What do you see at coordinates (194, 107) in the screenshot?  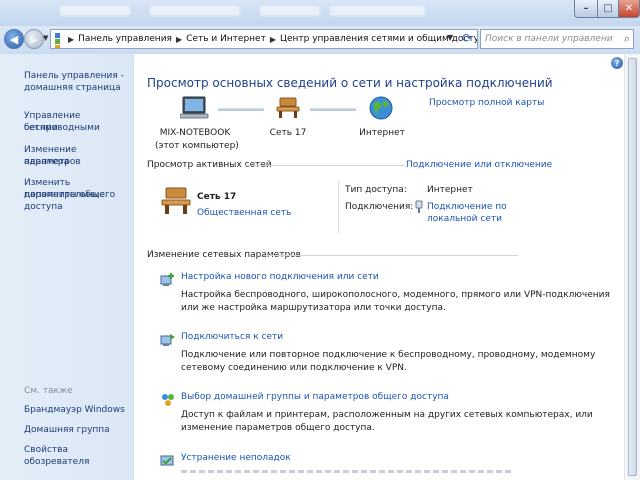 I see `computer-icon` at bounding box center [194, 107].